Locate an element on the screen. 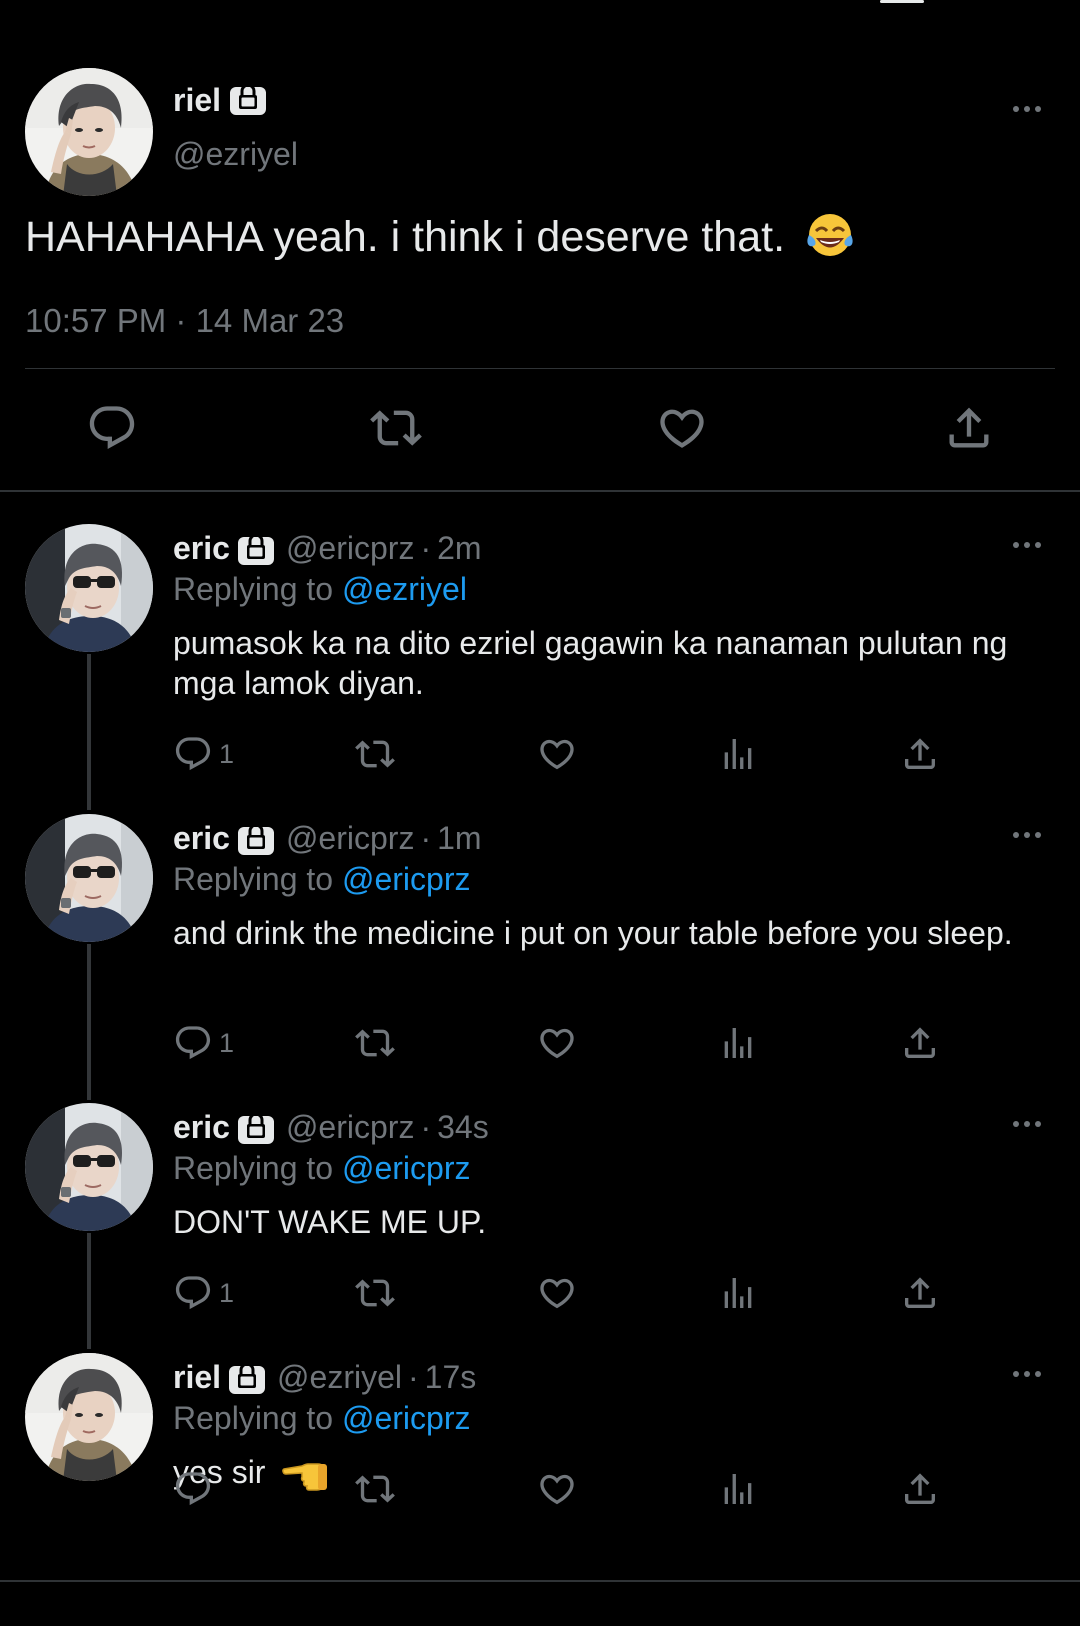  reply-time: 2m is located at coordinates (459, 548).